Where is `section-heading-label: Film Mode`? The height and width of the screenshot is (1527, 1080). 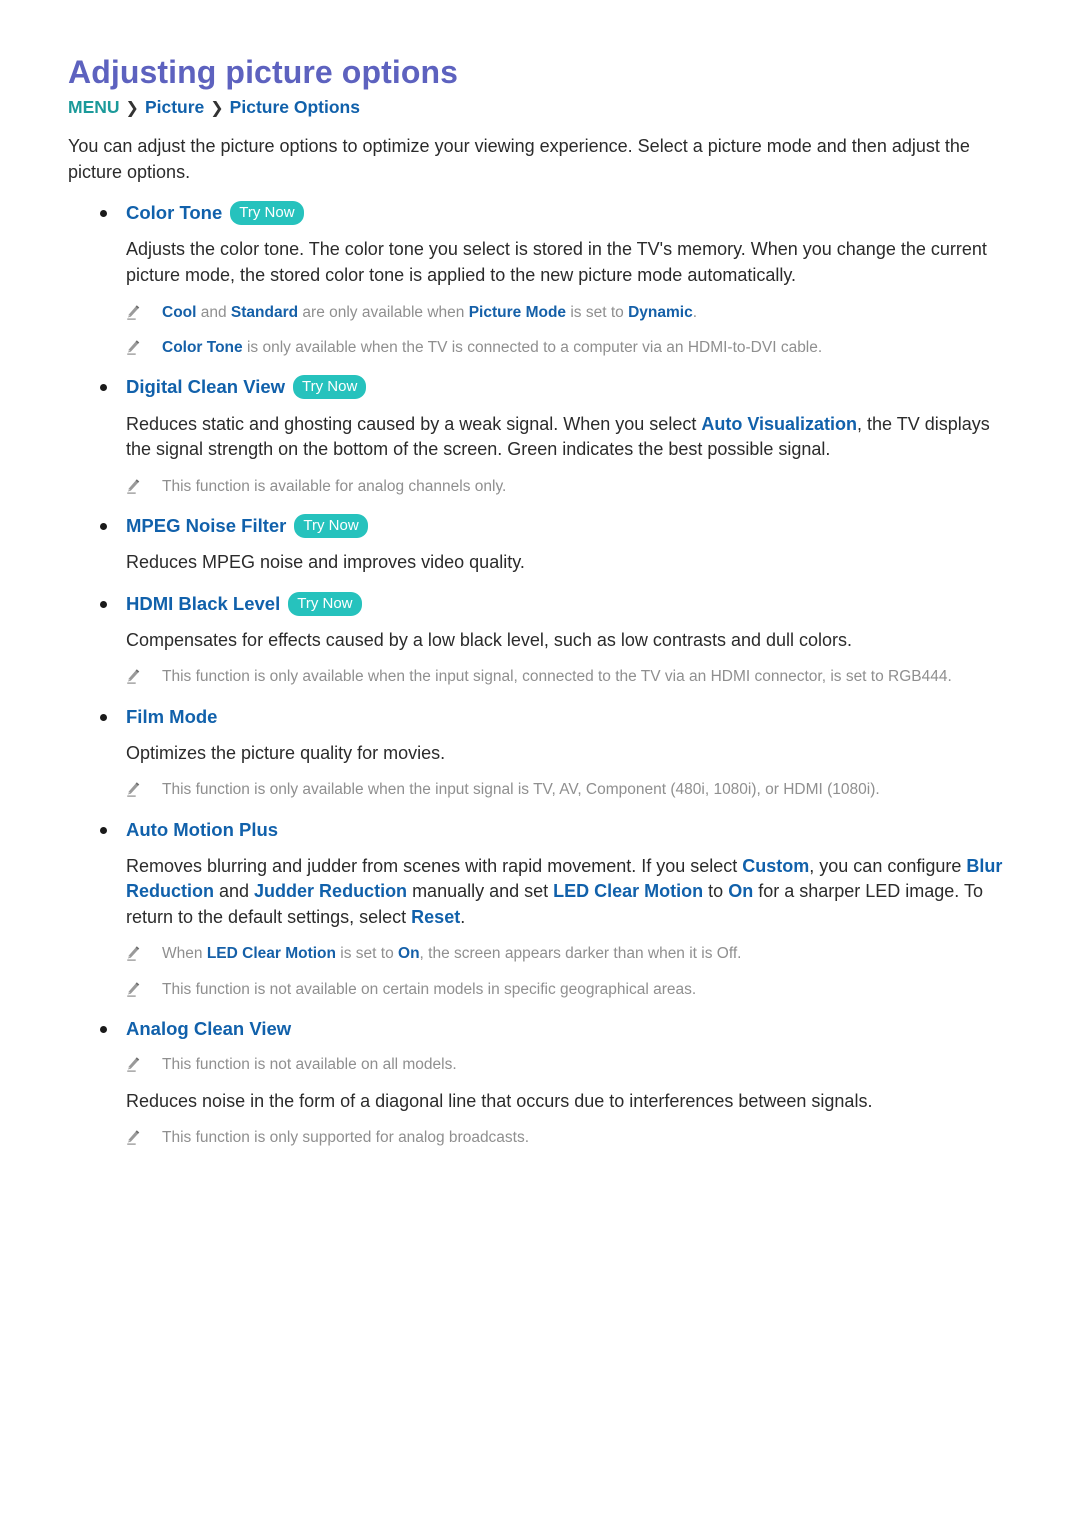
section-heading-label: Film Mode is located at coordinates (172, 716).